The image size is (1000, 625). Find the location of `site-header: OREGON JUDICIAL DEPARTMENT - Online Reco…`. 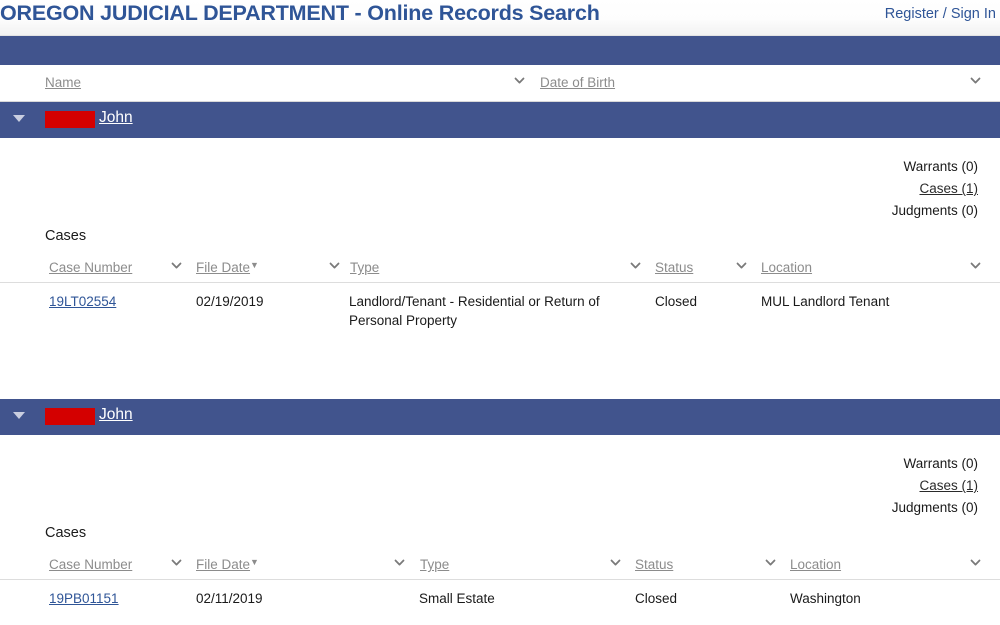

site-header: OREGON JUDICIAL DEPARTMENT - Online Reco… is located at coordinates (500, 18).